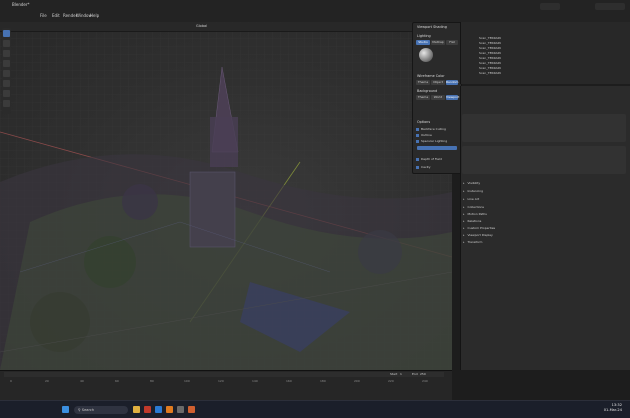 This screenshot has width=630, height=418. Describe the element at coordinates (21, 4) in the screenshot. I see `app-title: Blender*` at that location.